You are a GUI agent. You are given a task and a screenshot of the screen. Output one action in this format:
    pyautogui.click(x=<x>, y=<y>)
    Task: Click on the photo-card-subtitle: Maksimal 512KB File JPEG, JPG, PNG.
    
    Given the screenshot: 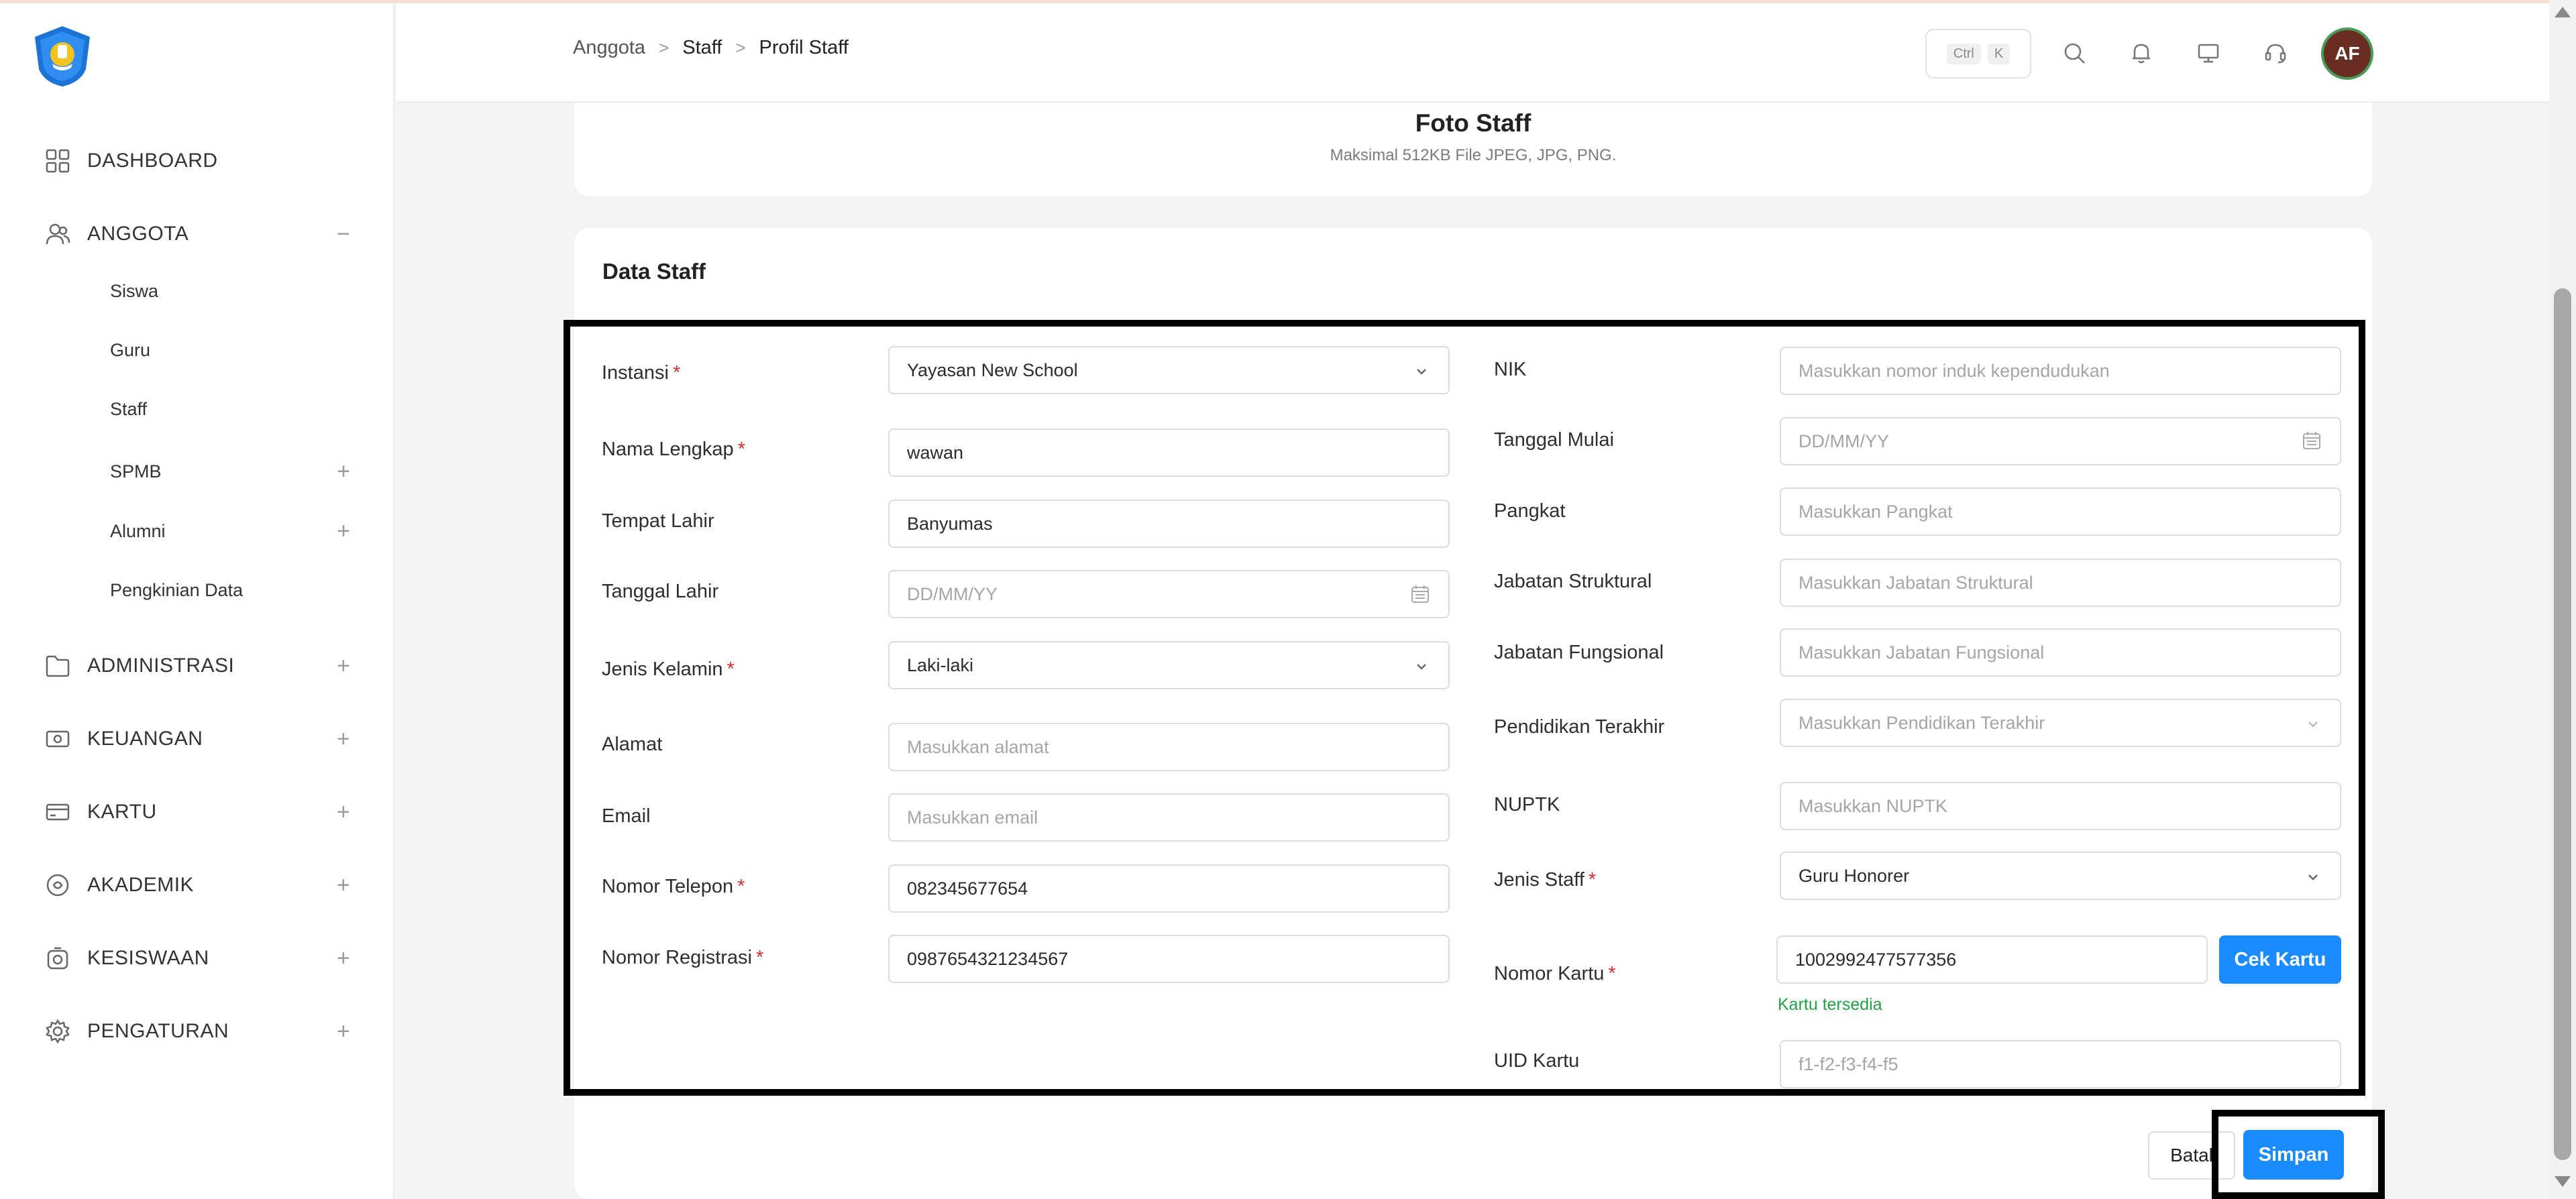 What is the action you would take?
    pyautogui.click(x=1473, y=155)
    